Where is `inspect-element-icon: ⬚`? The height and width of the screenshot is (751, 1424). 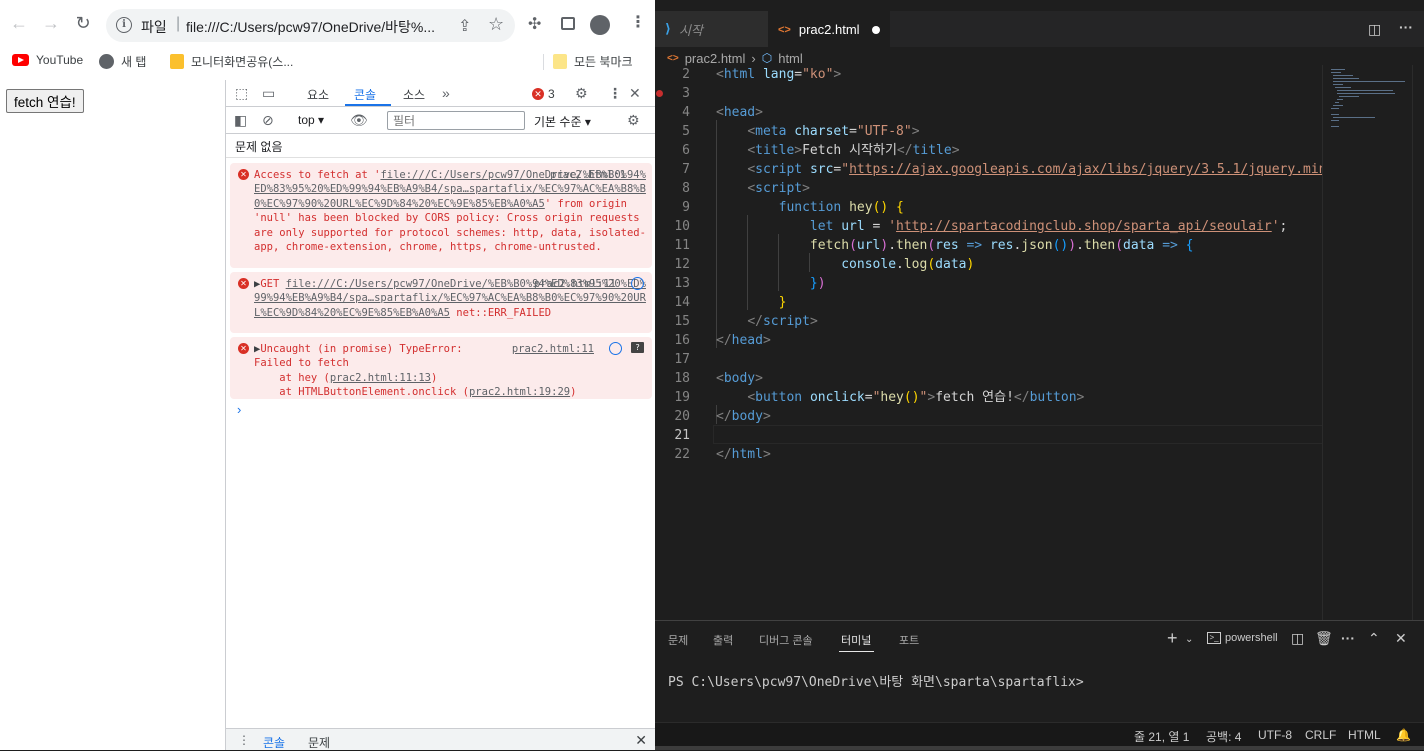
inspect-element-icon: ⬚ is located at coordinates (241, 93).